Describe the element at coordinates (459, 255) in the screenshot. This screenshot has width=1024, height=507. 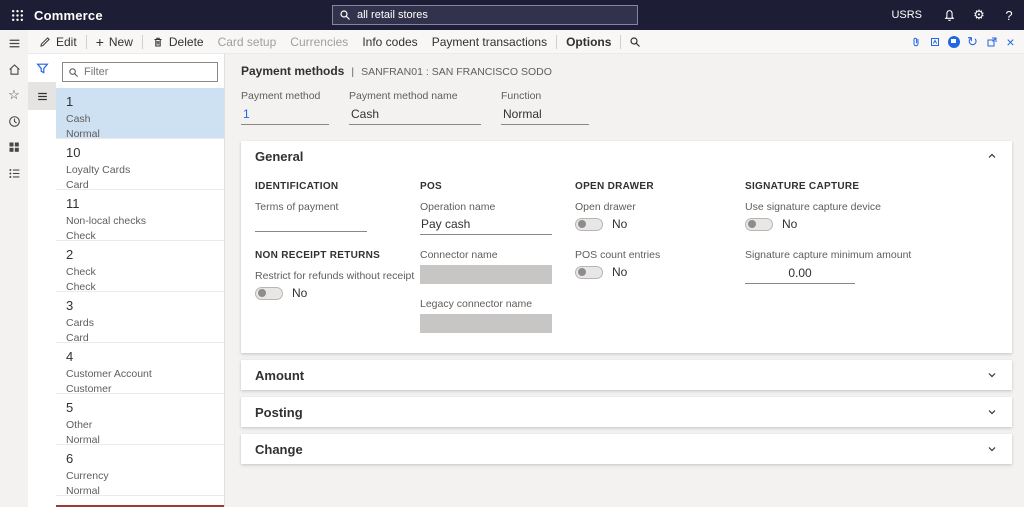
I see `connector-name-label: Connector name` at that location.